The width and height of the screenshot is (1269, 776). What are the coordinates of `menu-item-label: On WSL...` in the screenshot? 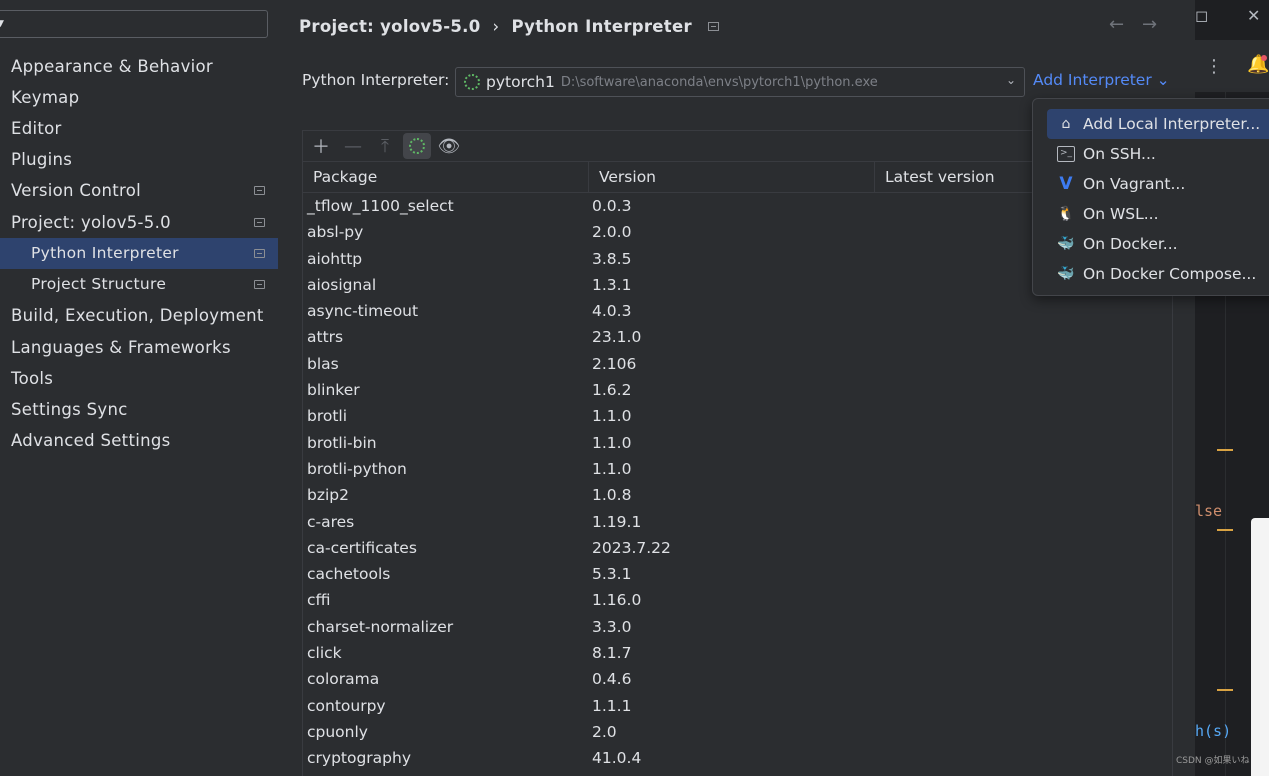 It's located at (1121, 214).